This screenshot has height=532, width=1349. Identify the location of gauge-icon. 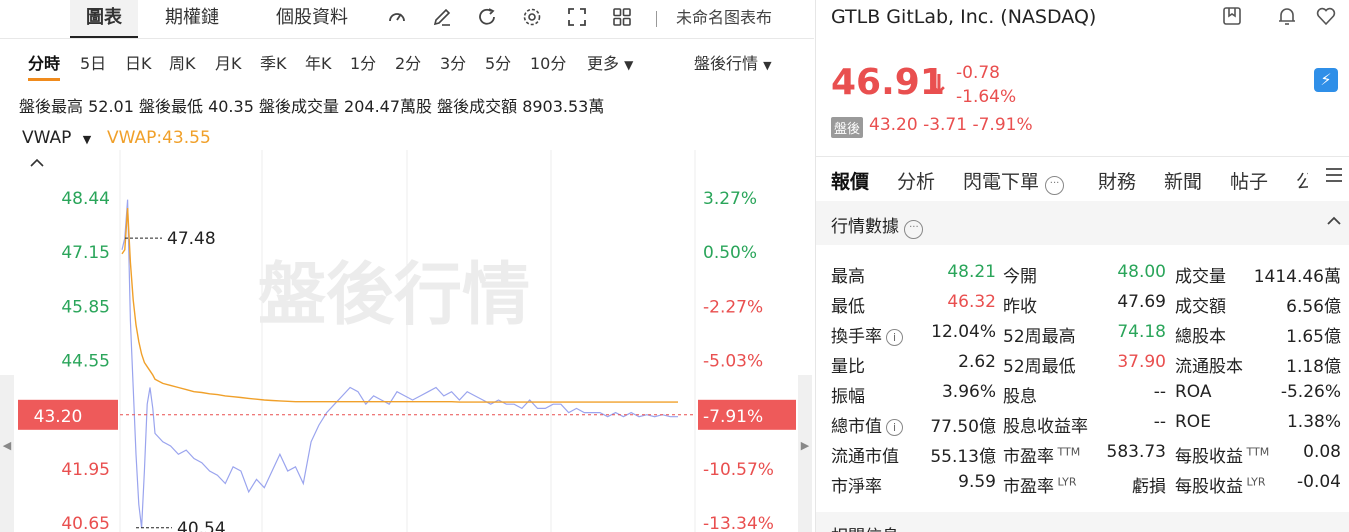
(397, 18).